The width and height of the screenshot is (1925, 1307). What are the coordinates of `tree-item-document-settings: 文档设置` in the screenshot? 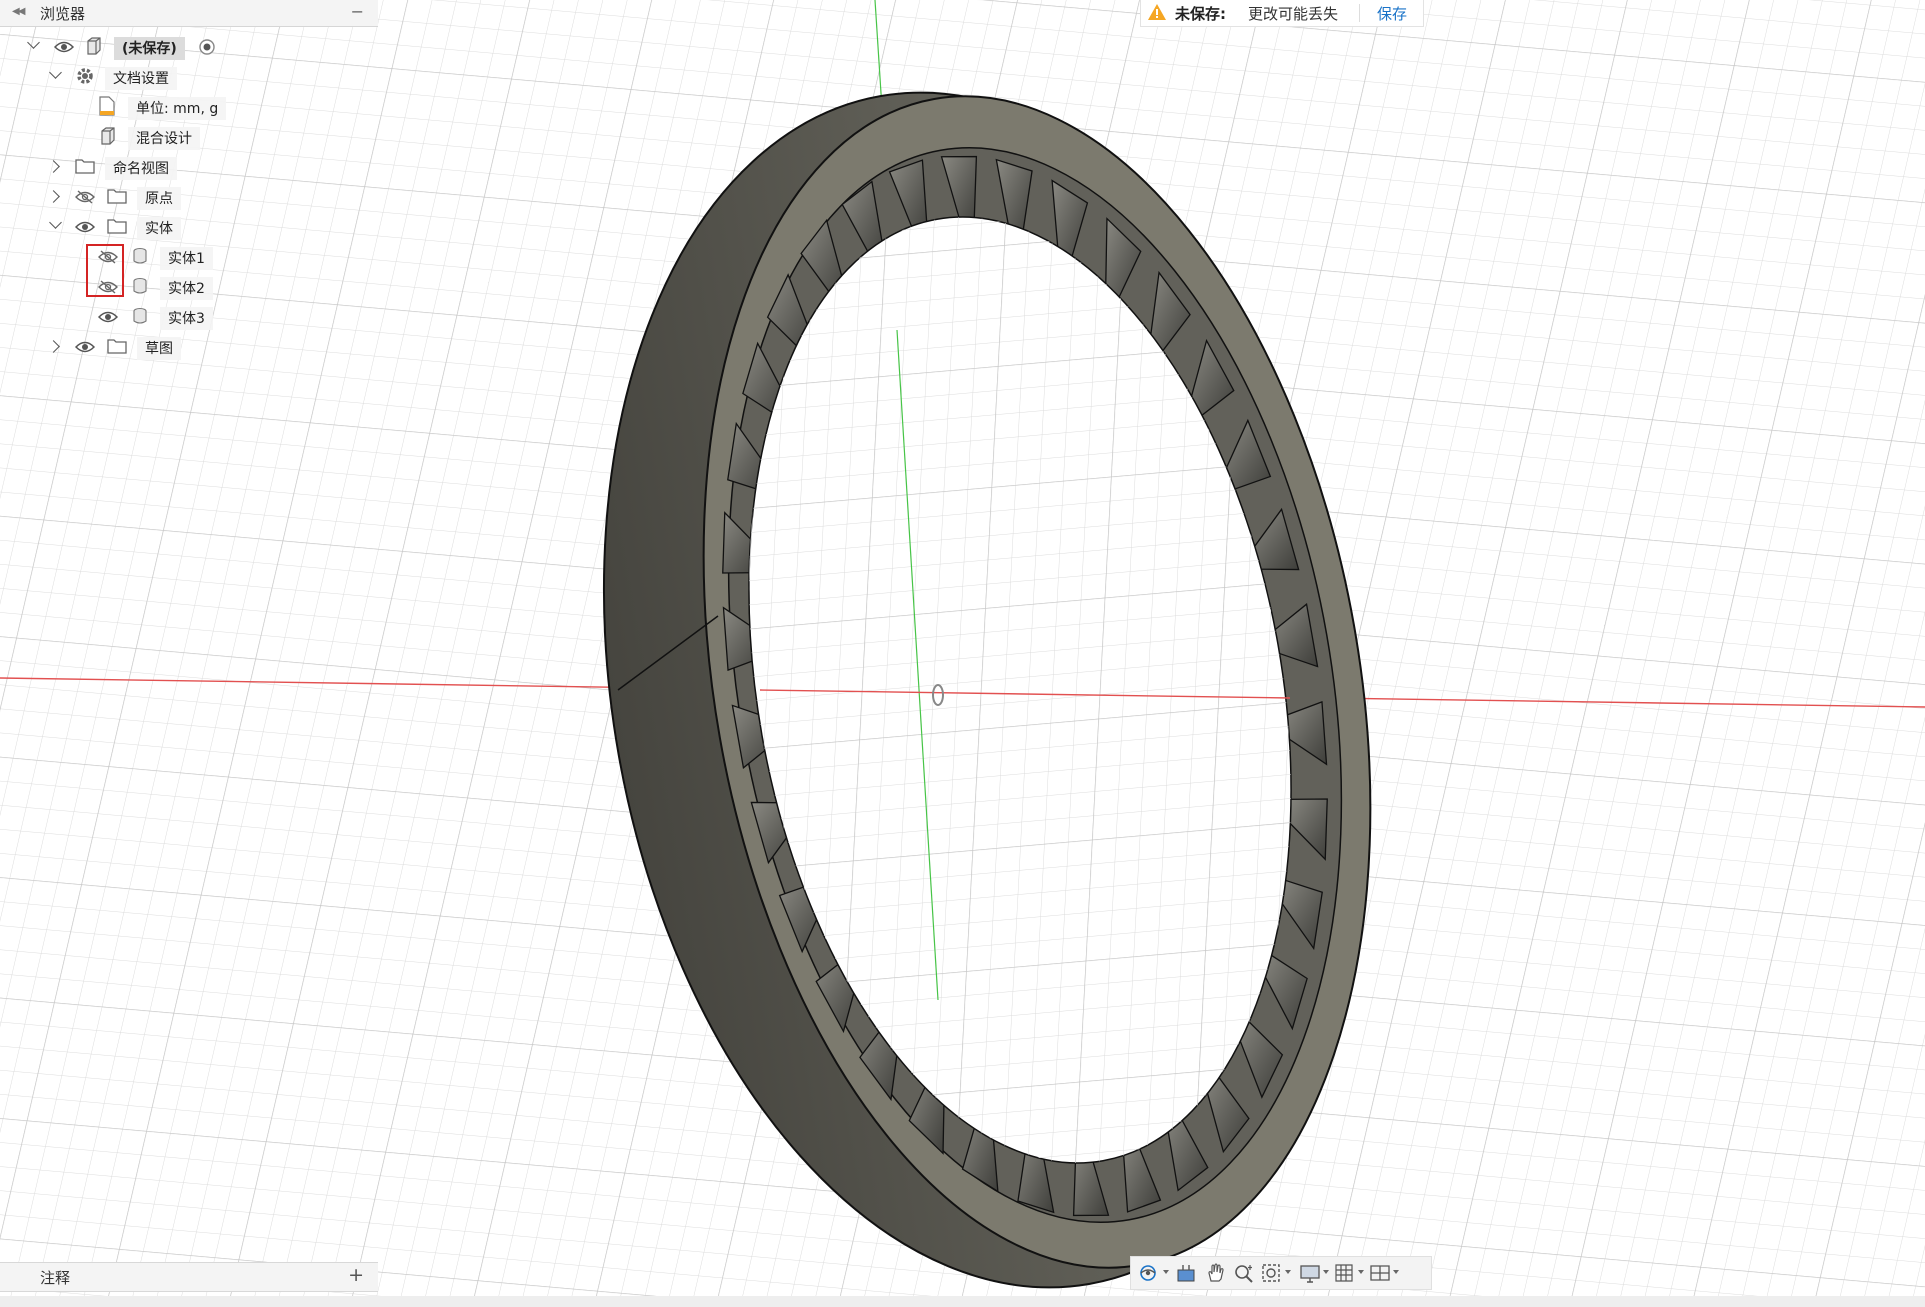 It's located at (189, 76).